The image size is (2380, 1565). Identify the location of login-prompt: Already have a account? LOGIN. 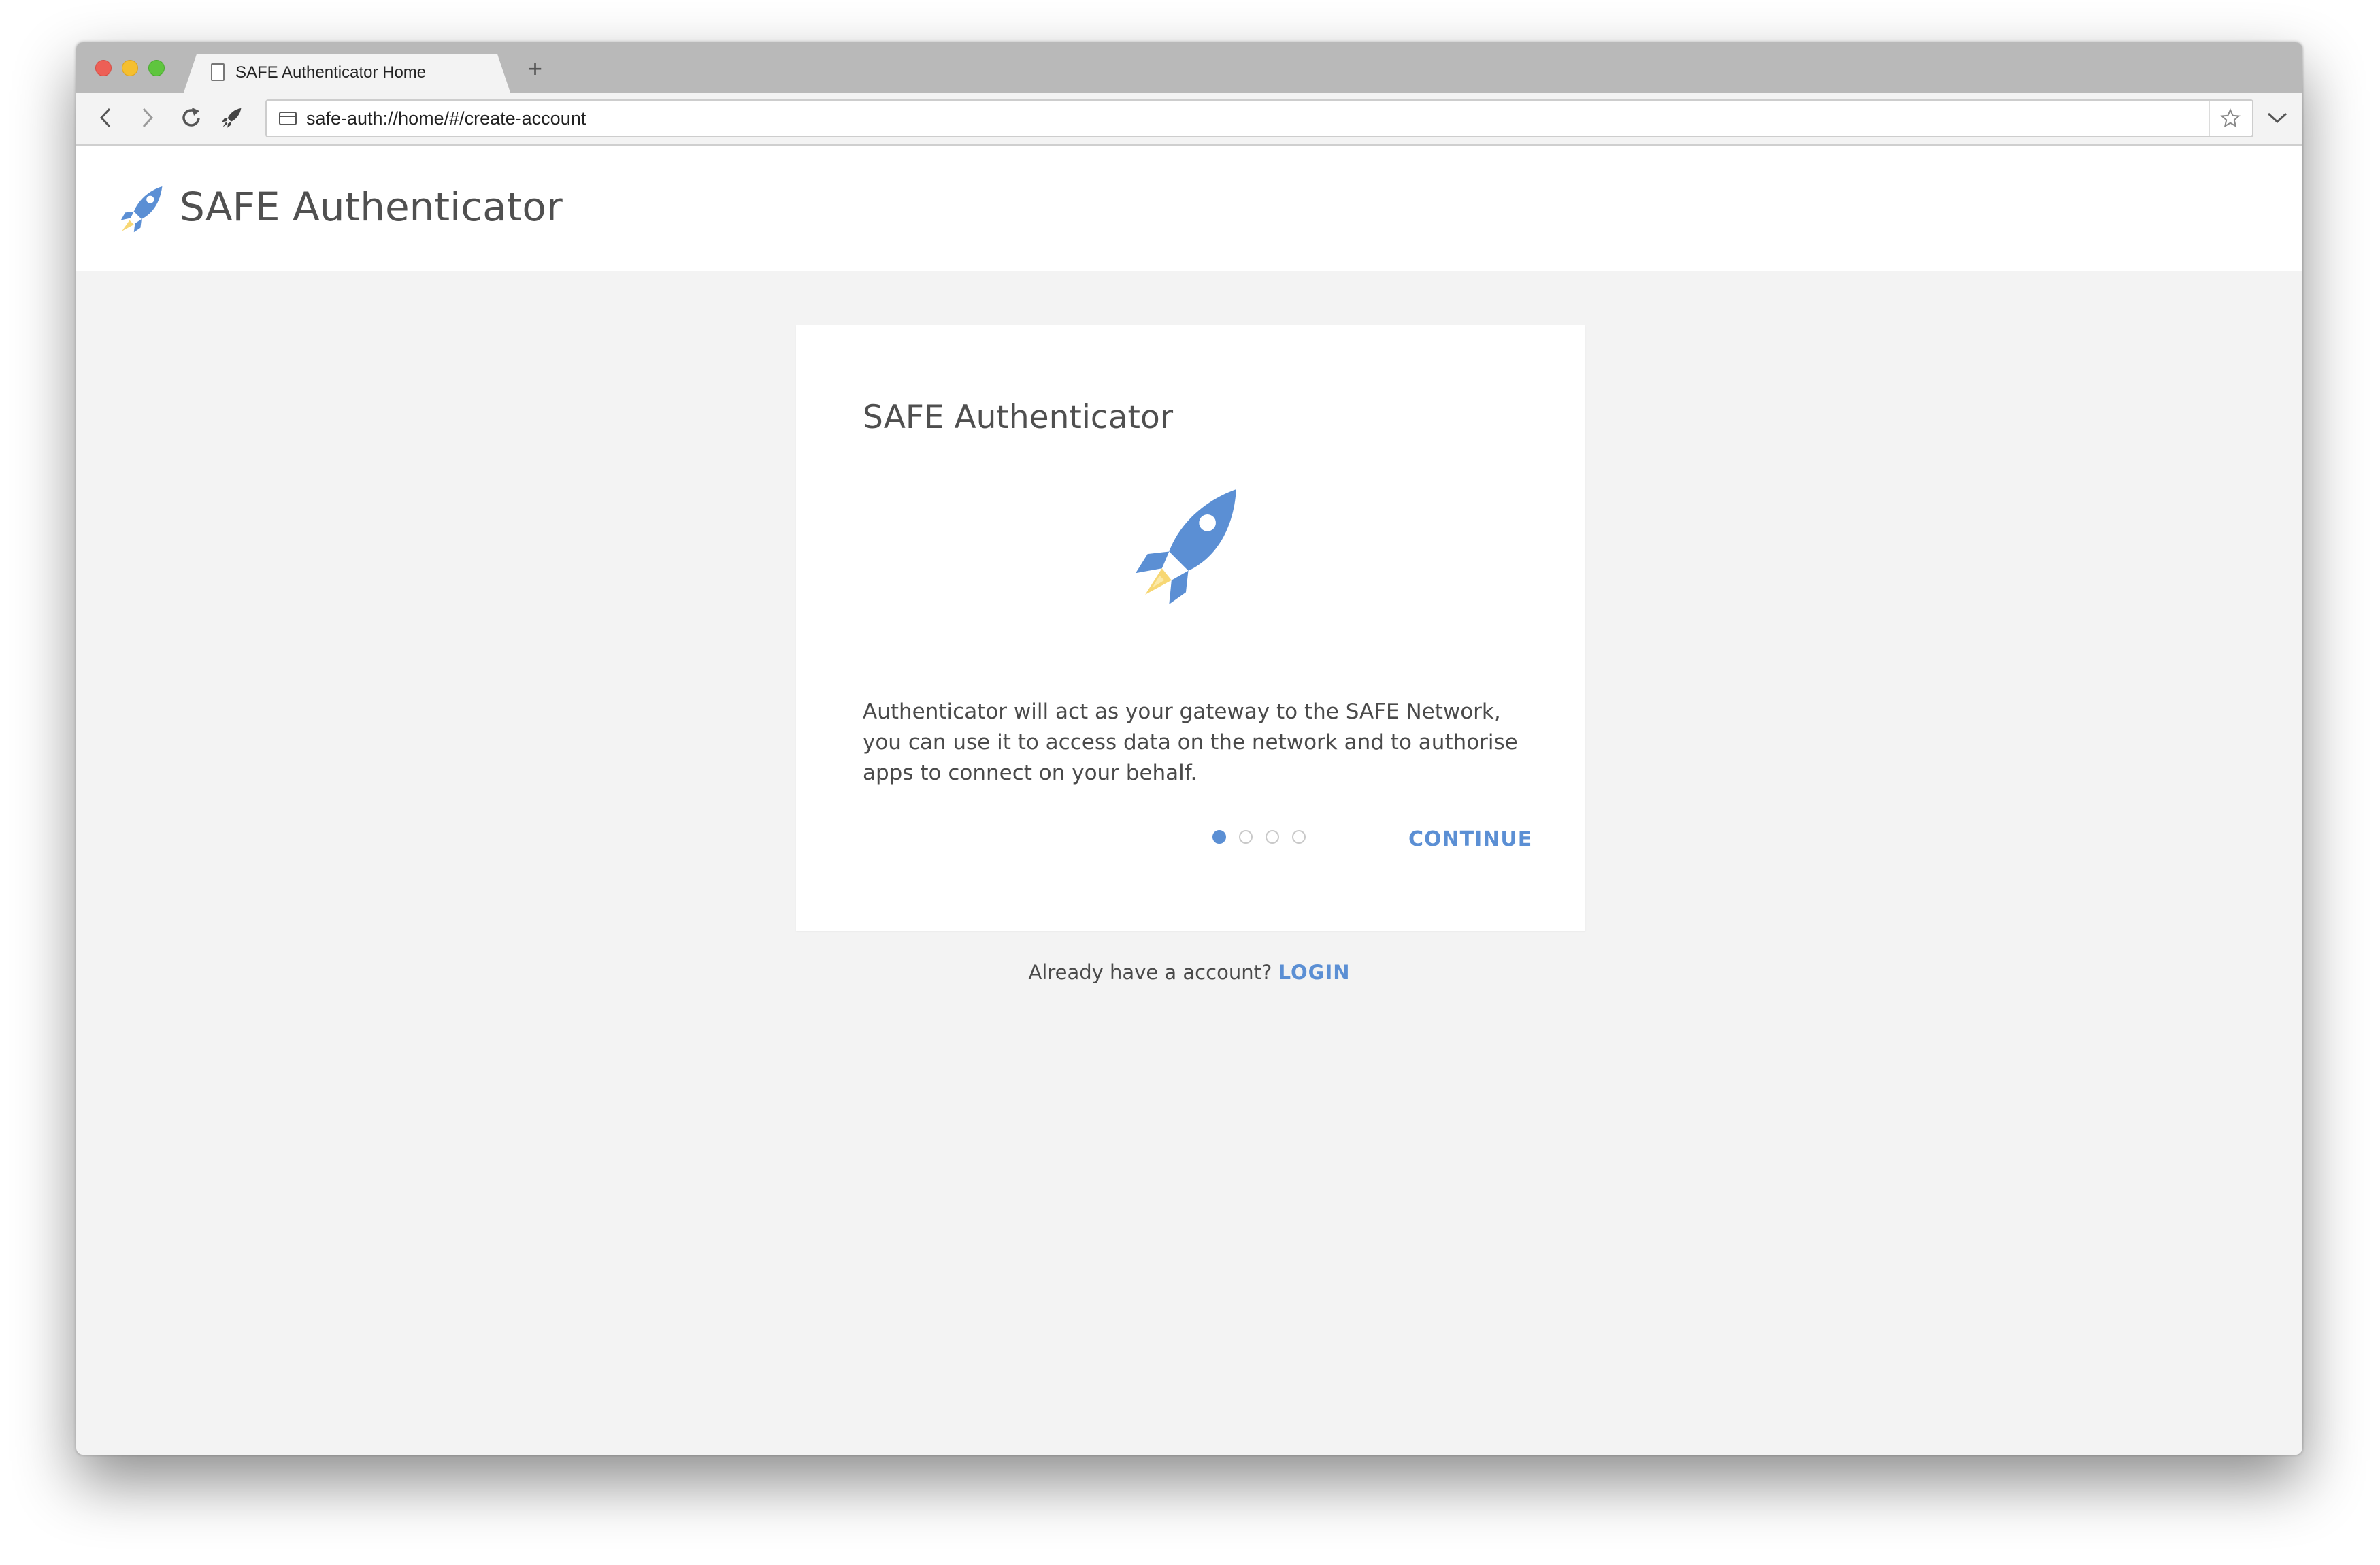
(1189, 972).